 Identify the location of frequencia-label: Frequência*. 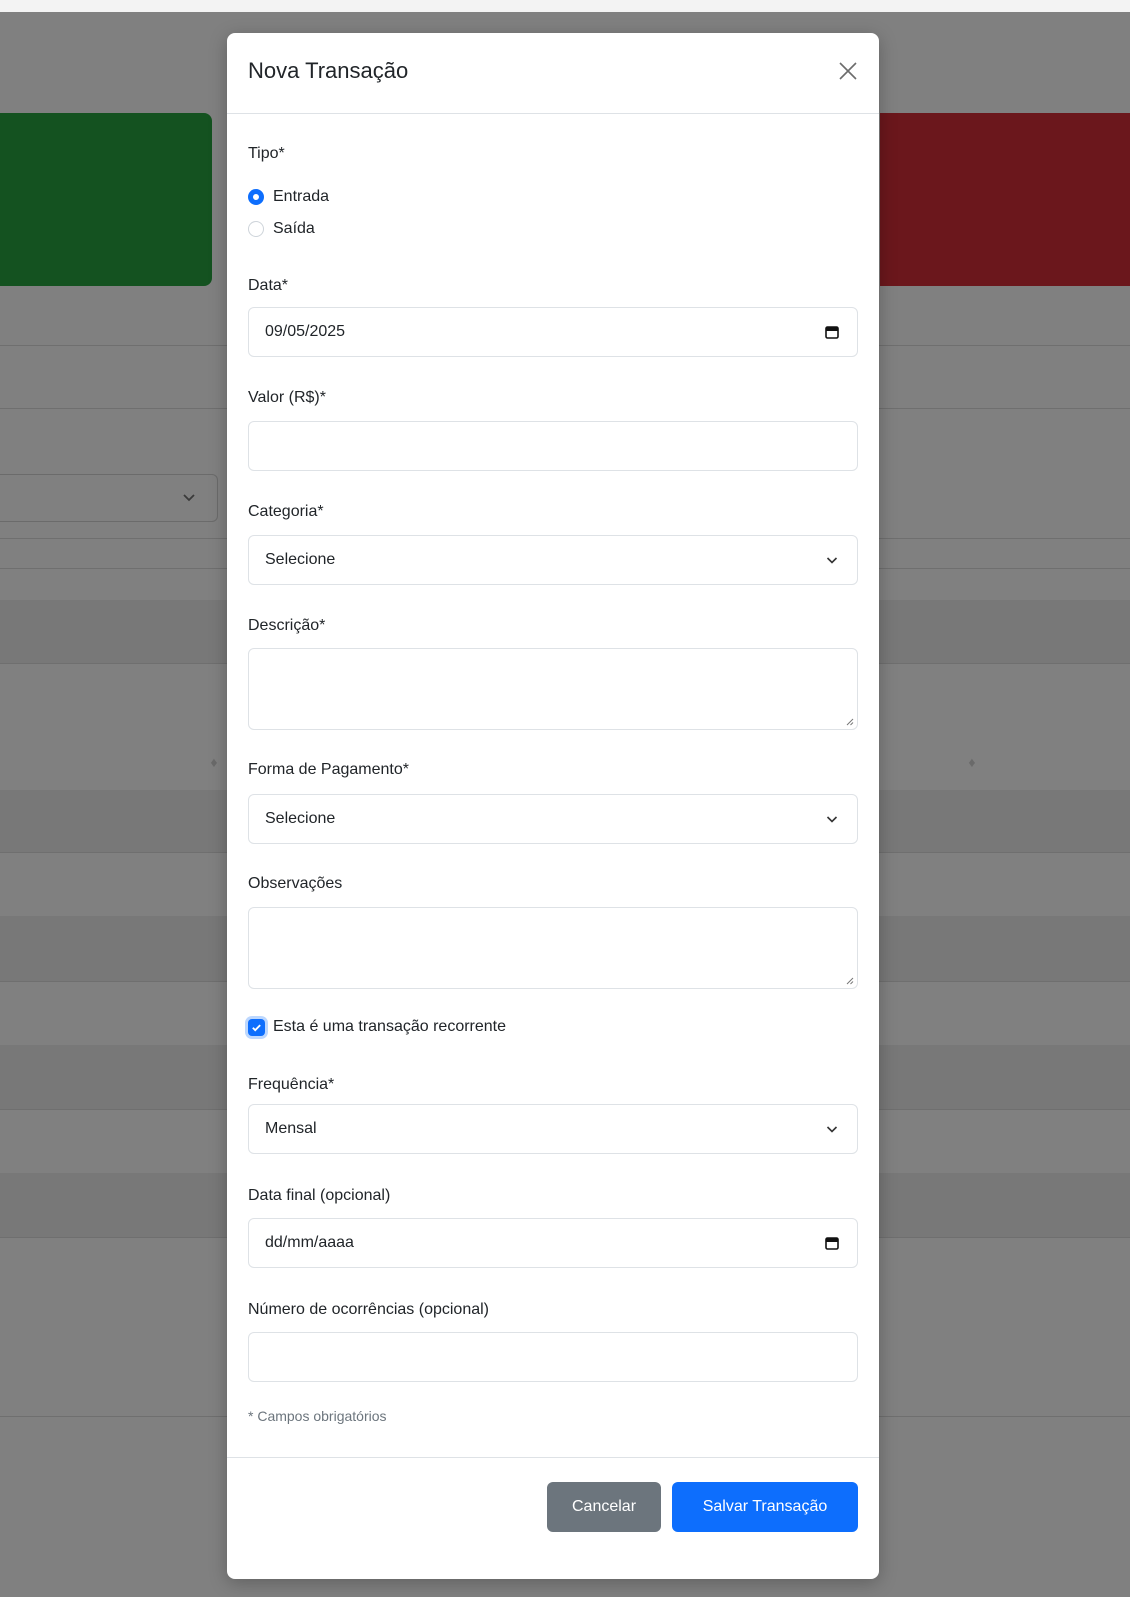
(291, 1084).